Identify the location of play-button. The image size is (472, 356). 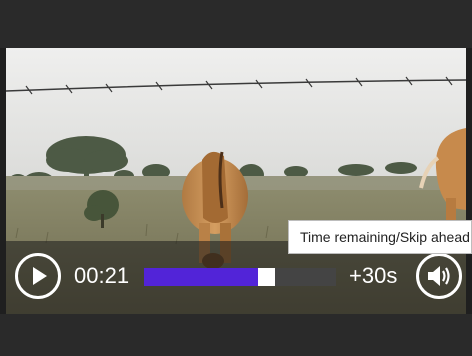
(38, 276).